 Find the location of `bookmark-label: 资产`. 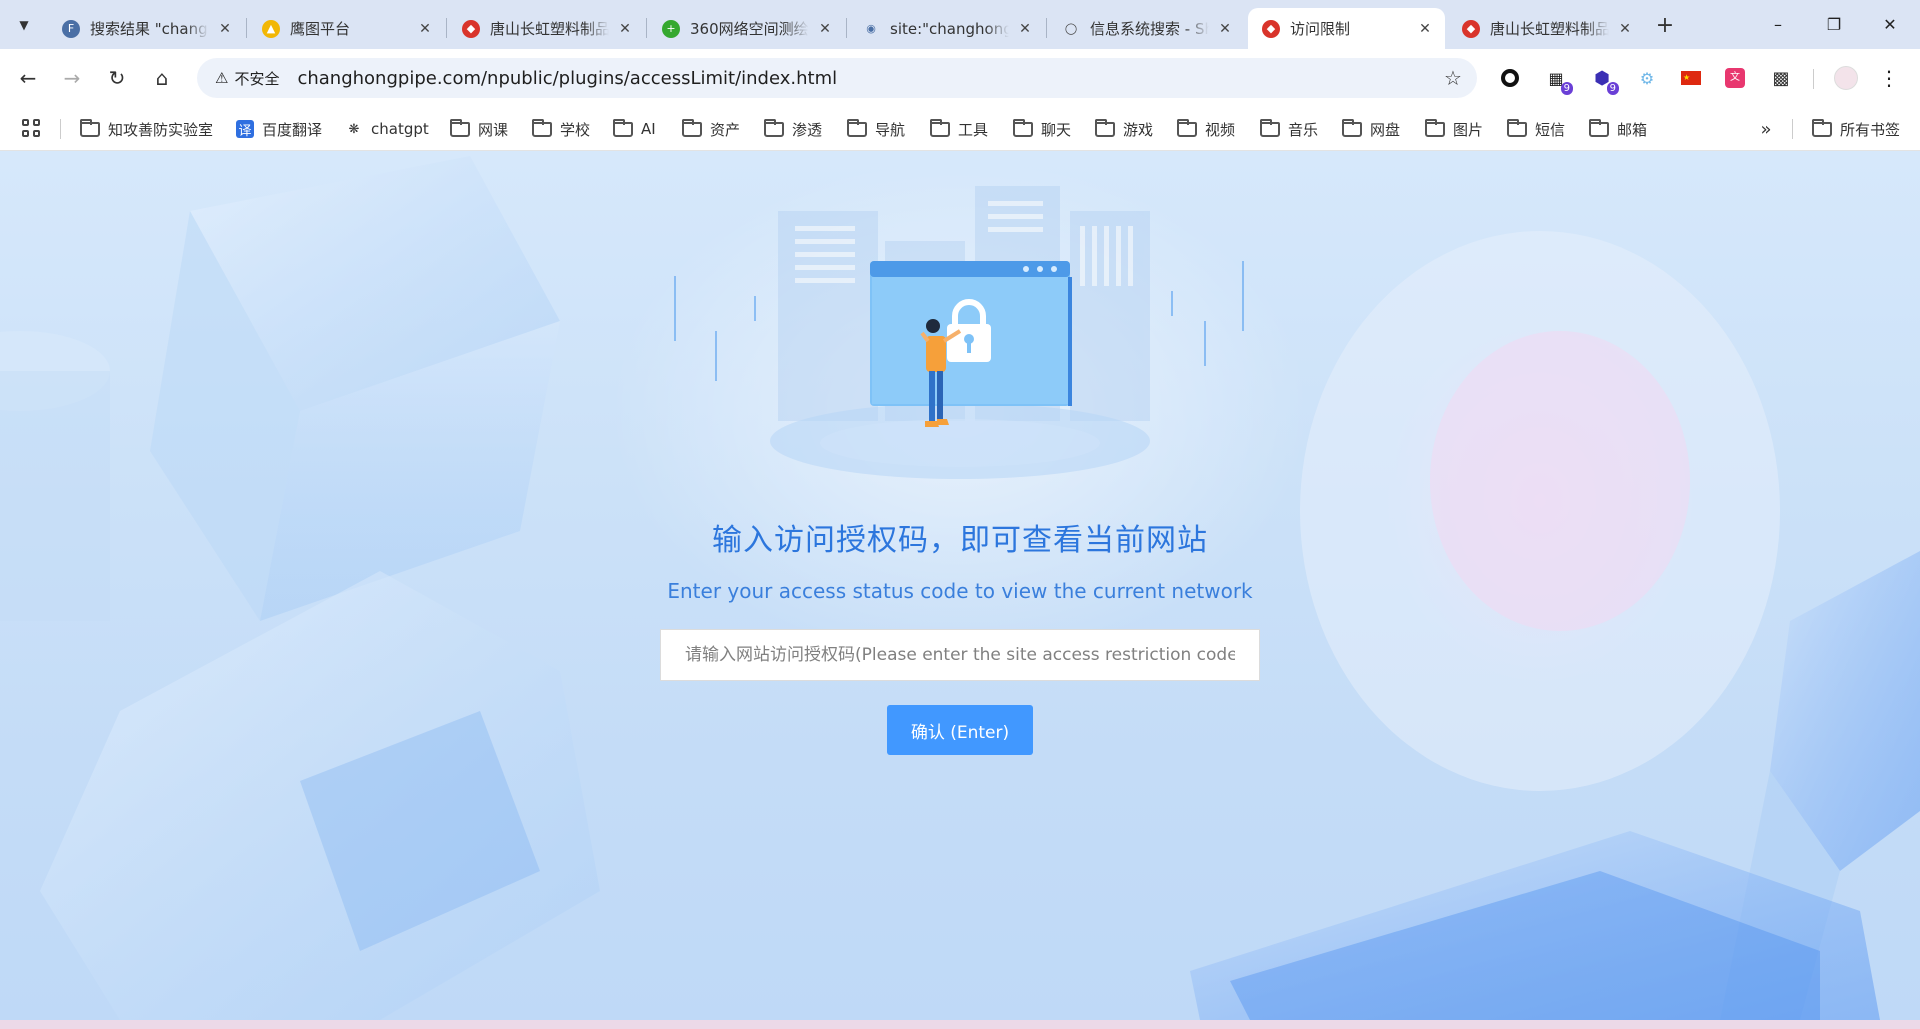

bookmark-label: 资产 is located at coordinates (725, 129).